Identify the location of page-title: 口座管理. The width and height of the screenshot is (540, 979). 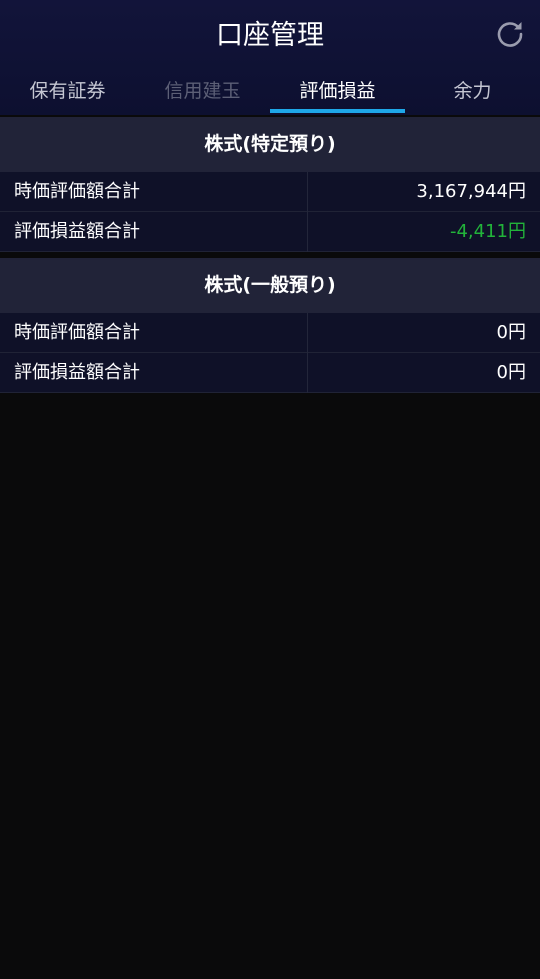
(270, 35).